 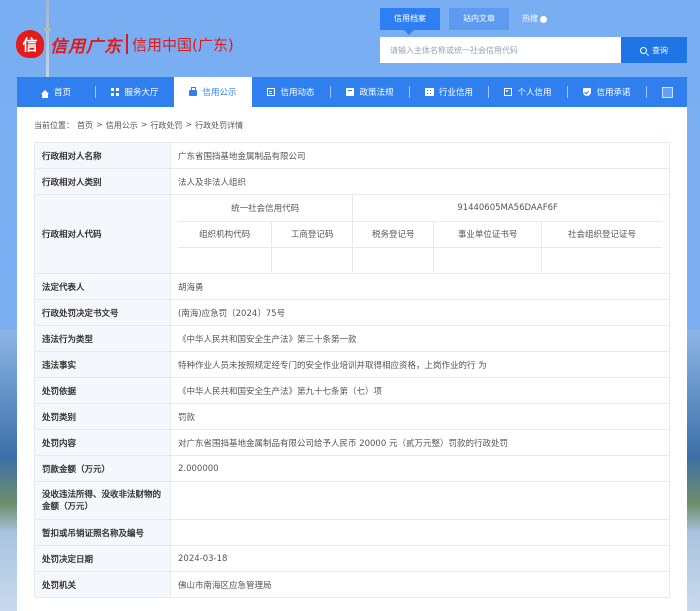 What do you see at coordinates (85, 125) in the screenshot?
I see `breadcrumb-home: 首页` at bounding box center [85, 125].